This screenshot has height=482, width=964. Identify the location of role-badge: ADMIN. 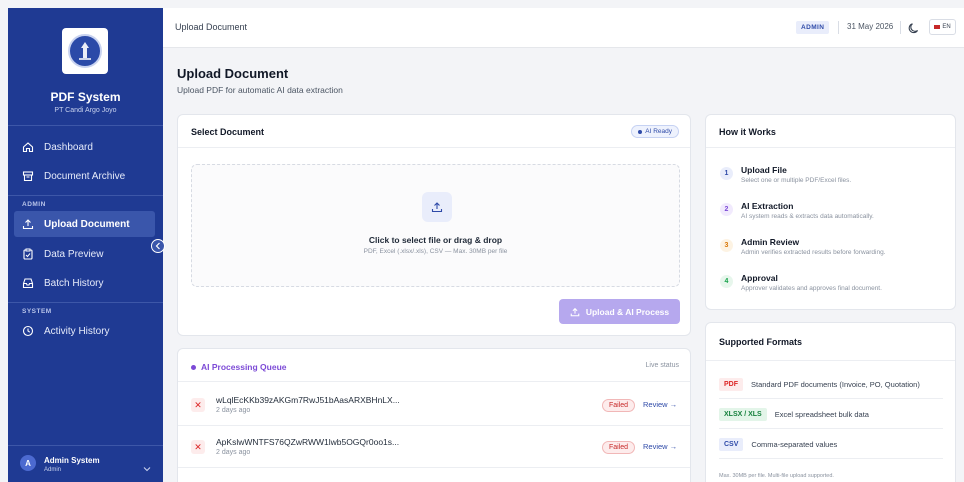
(813, 27).